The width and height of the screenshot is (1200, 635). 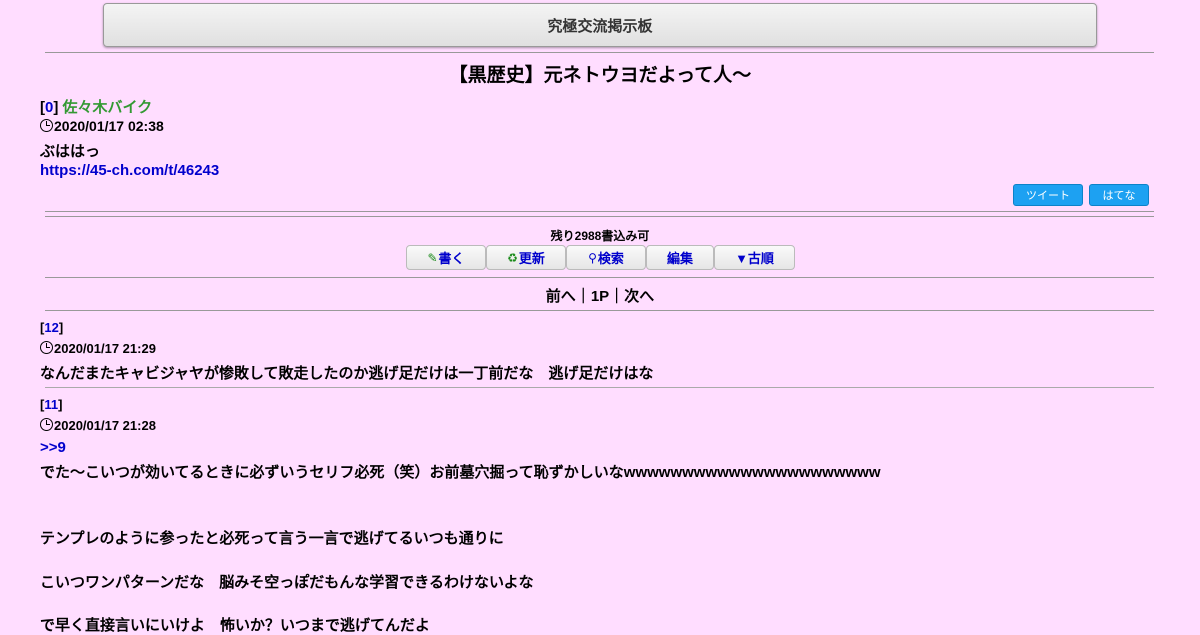 What do you see at coordinates (107, 107) in the screenshot?
I see `op-author-name: 佐々木バイク` at bounding box center [107, 107].